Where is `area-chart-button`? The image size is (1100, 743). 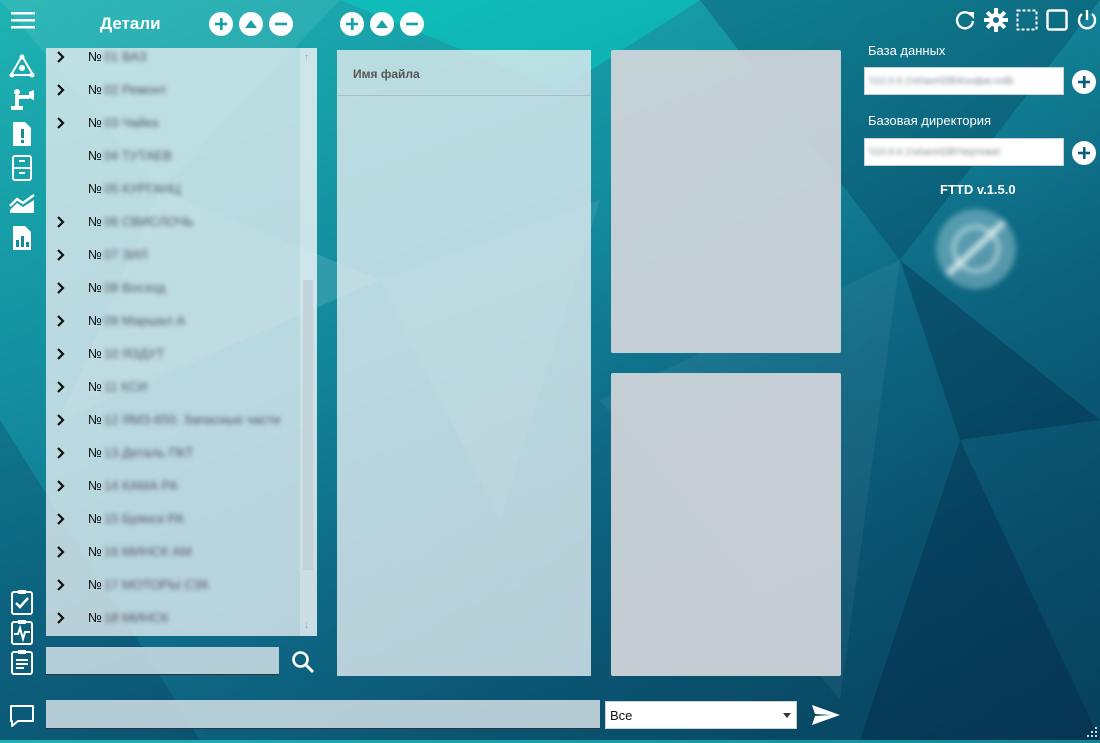
area-chart-button is located at coordinates (22, 203).